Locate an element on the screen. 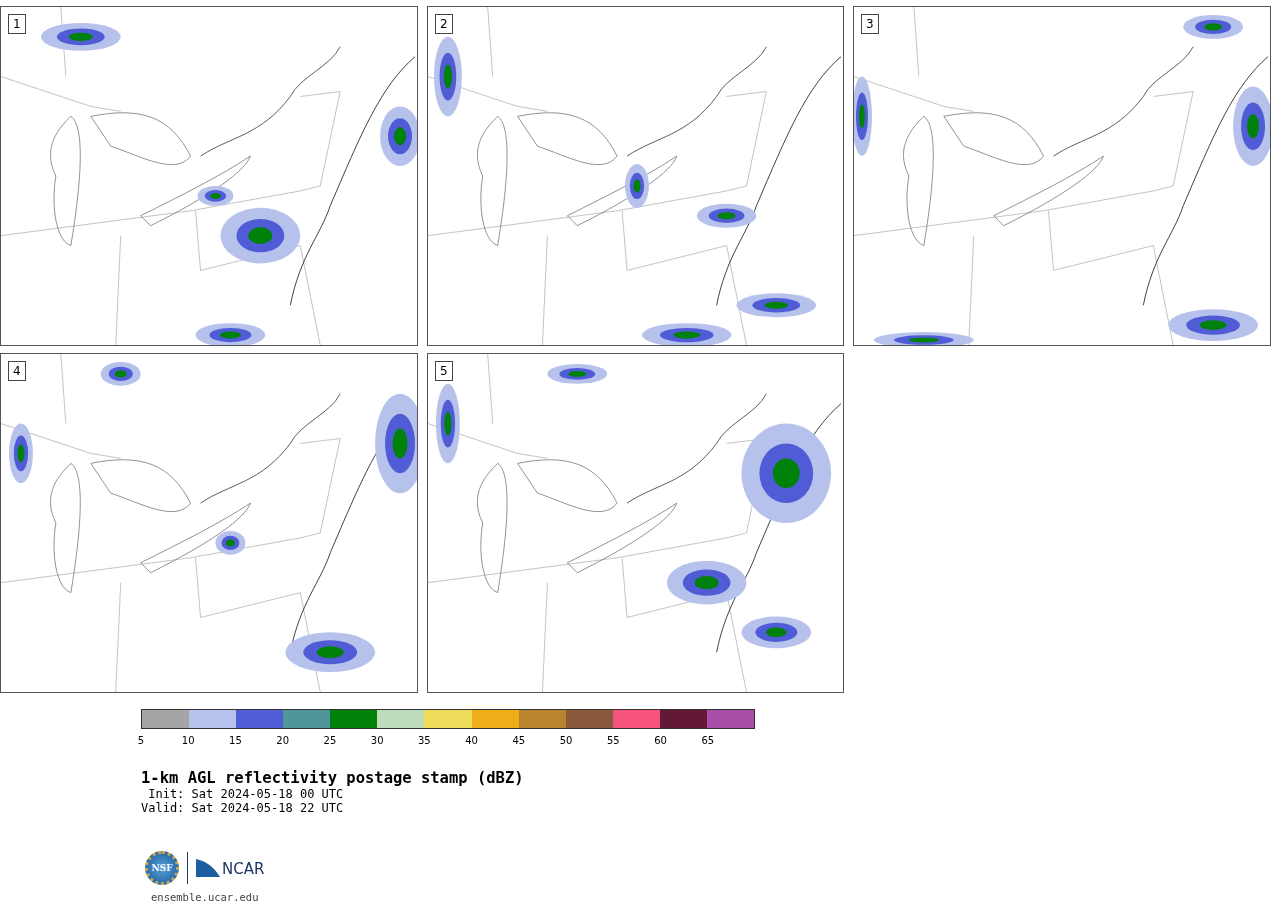 Image resolution: width=1280 pixels, height=910 pixels. valid-time: Valid: Sat 2024-05-18 22 UTC is located at coordinates (243, 808).